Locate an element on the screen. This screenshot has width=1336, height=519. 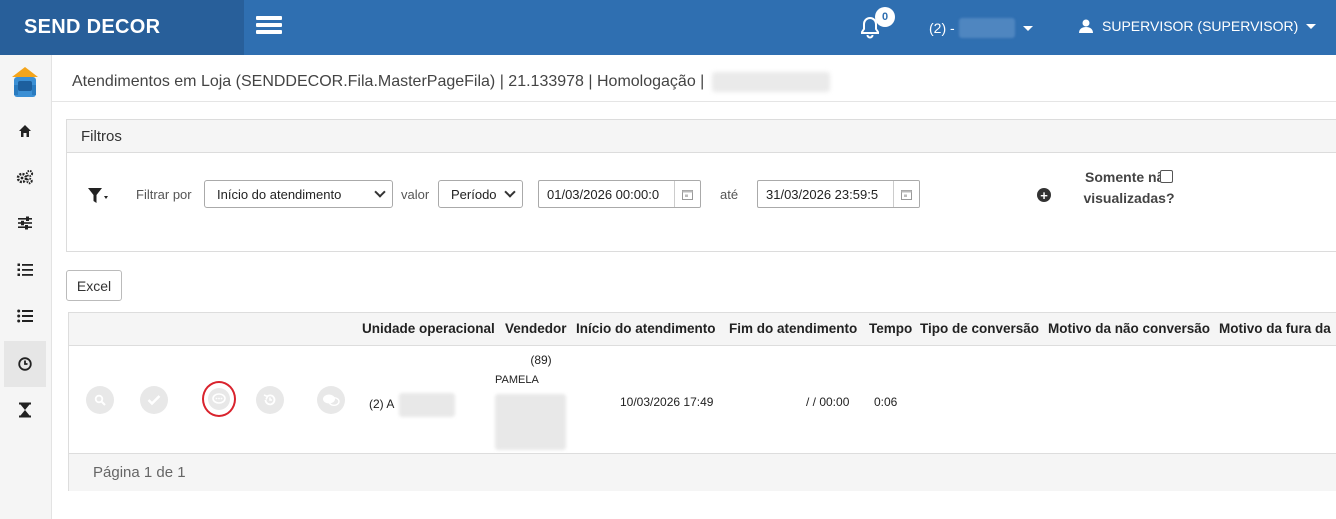
ordered-list-icon is located at coordinates (25, 270).